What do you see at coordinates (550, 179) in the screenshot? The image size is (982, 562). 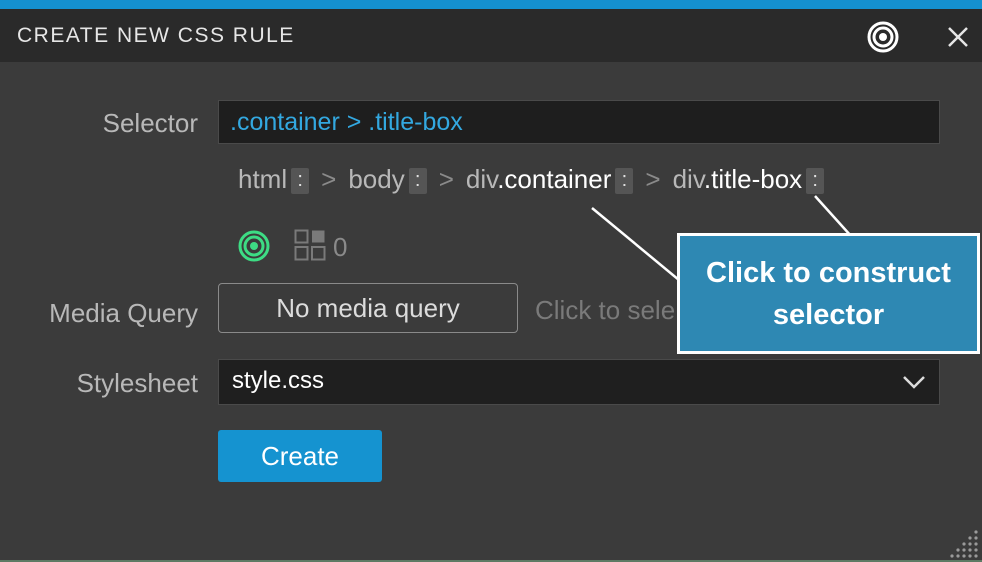 I see `breadcrumb-item-div-container: div.container:` at bounding box center [550, 179].